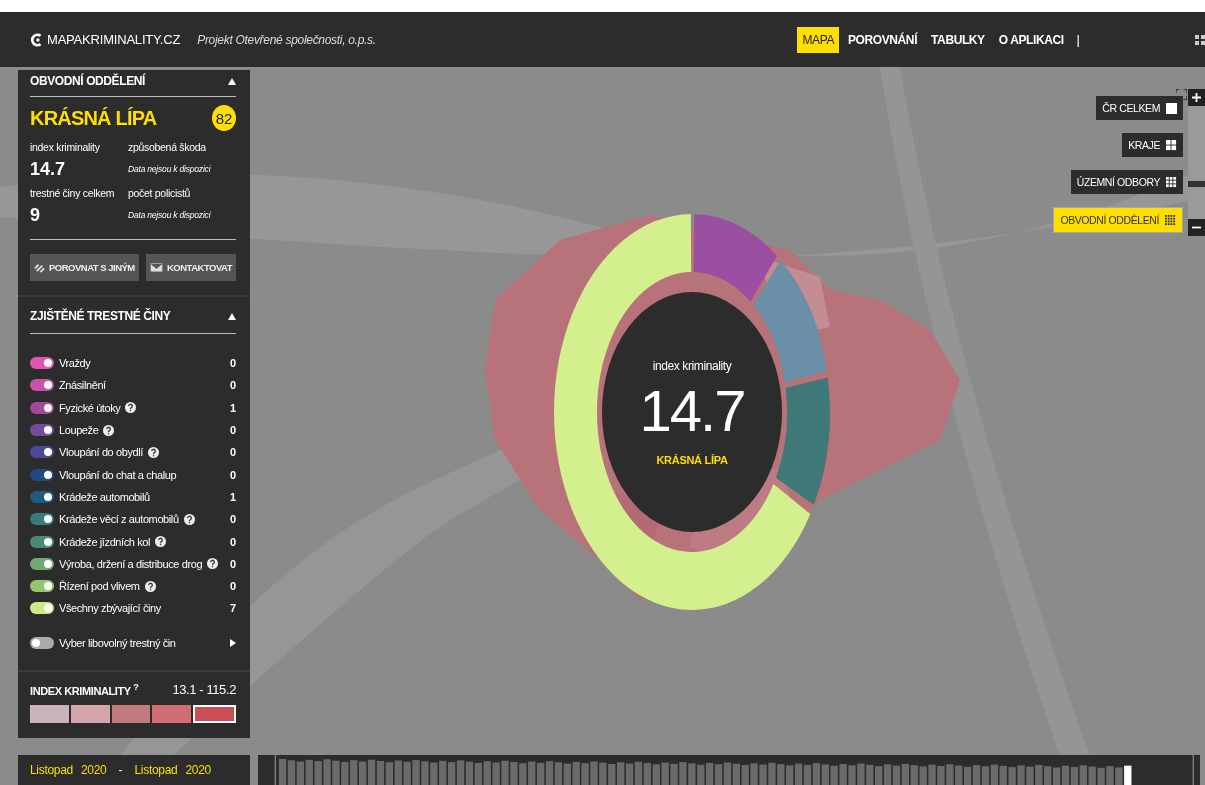 The image size is (1205, 785). Describe the element at coordinates (204, 689) in the screenshot. I see `legend-range: 13.1 - 115.2` at that location.